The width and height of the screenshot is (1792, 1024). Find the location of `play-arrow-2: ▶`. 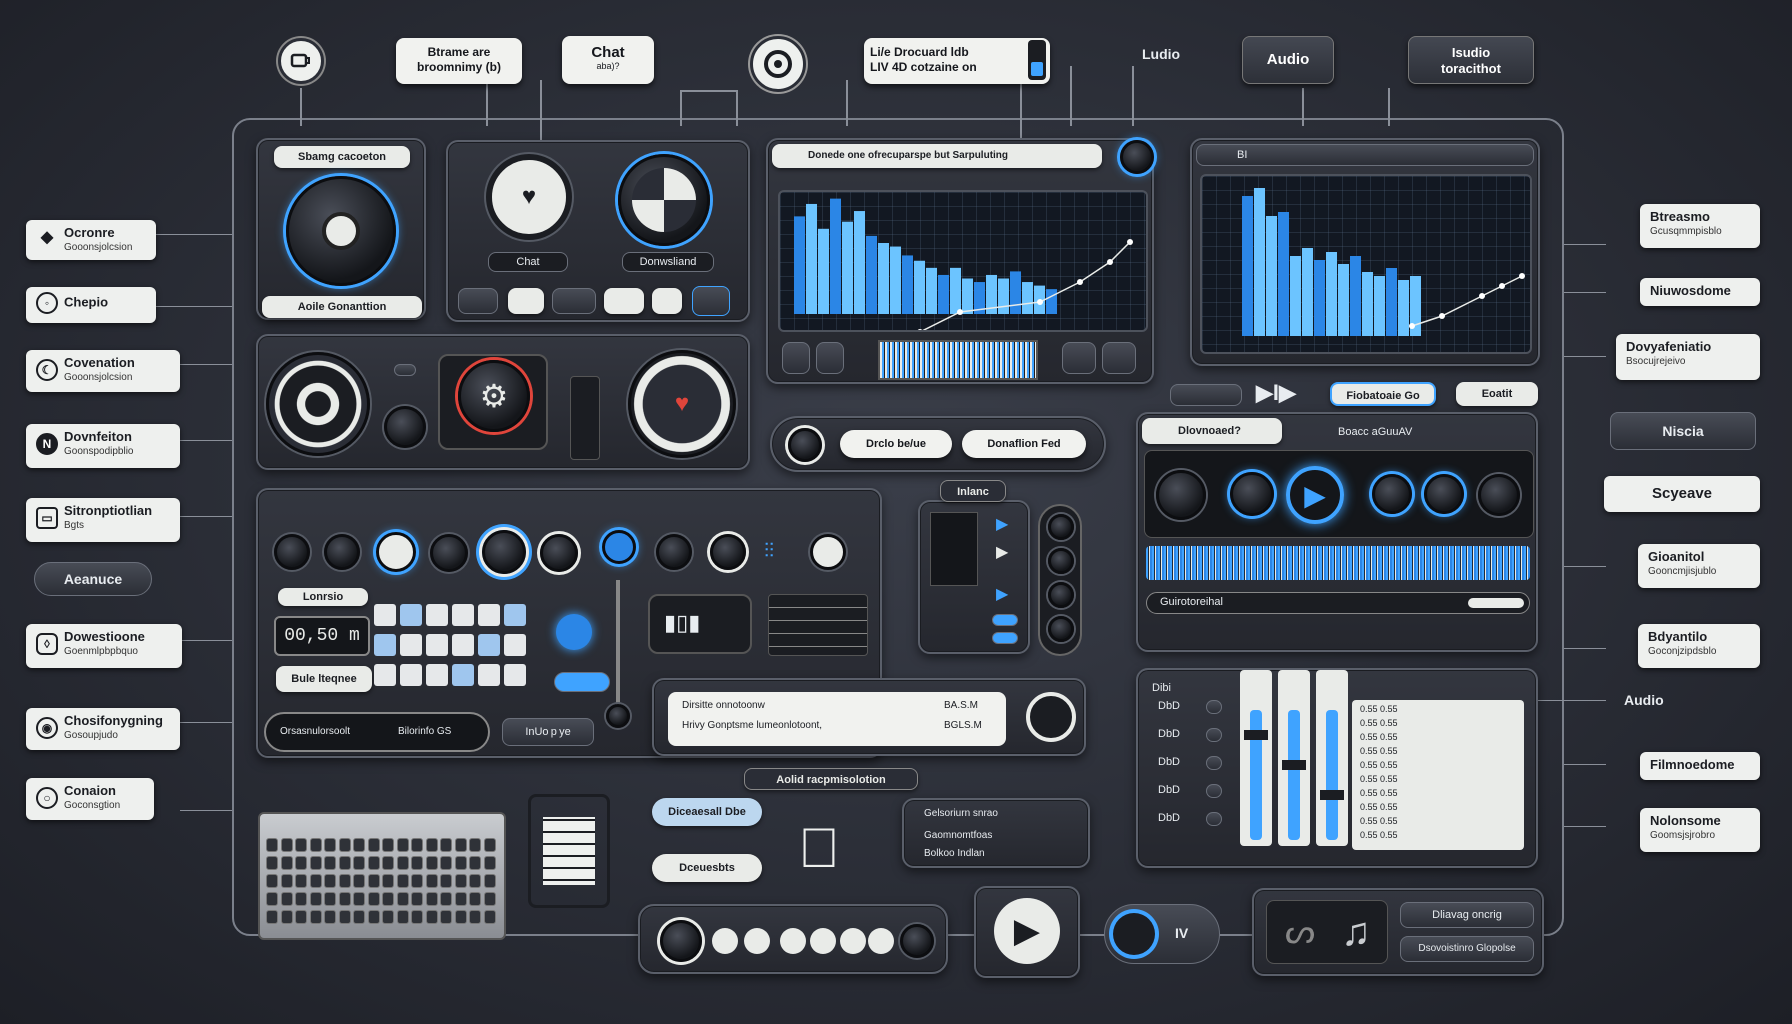

play-arrow-2: ▶ is located at coordinates (1002, 552).